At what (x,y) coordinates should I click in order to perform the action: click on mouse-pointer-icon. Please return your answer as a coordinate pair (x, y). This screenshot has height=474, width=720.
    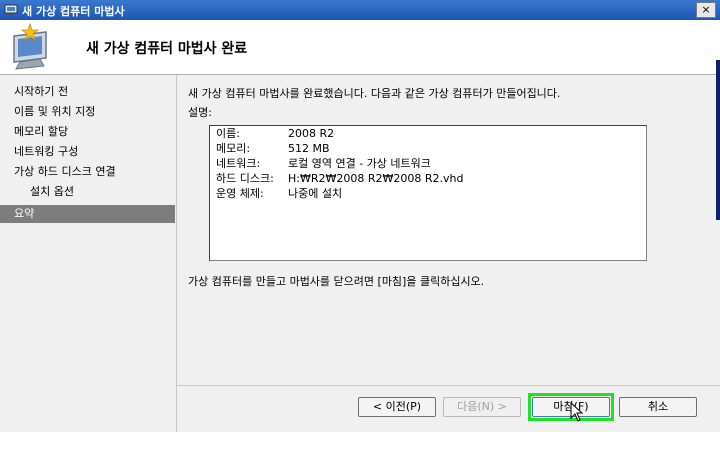
    Looking at the image, I should click on (577, 412).